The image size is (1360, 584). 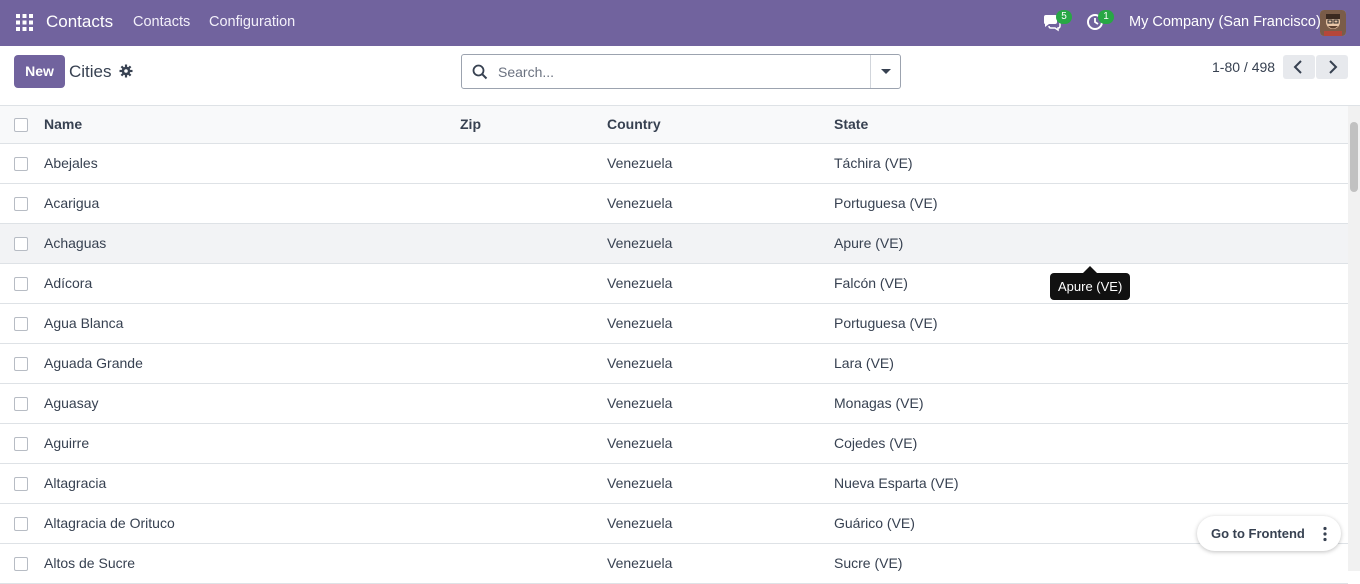 What do you see at coordinates (1106, 17) in the screenshot?
I see `activities-badge: 1` at bounding box center [1106, 17].